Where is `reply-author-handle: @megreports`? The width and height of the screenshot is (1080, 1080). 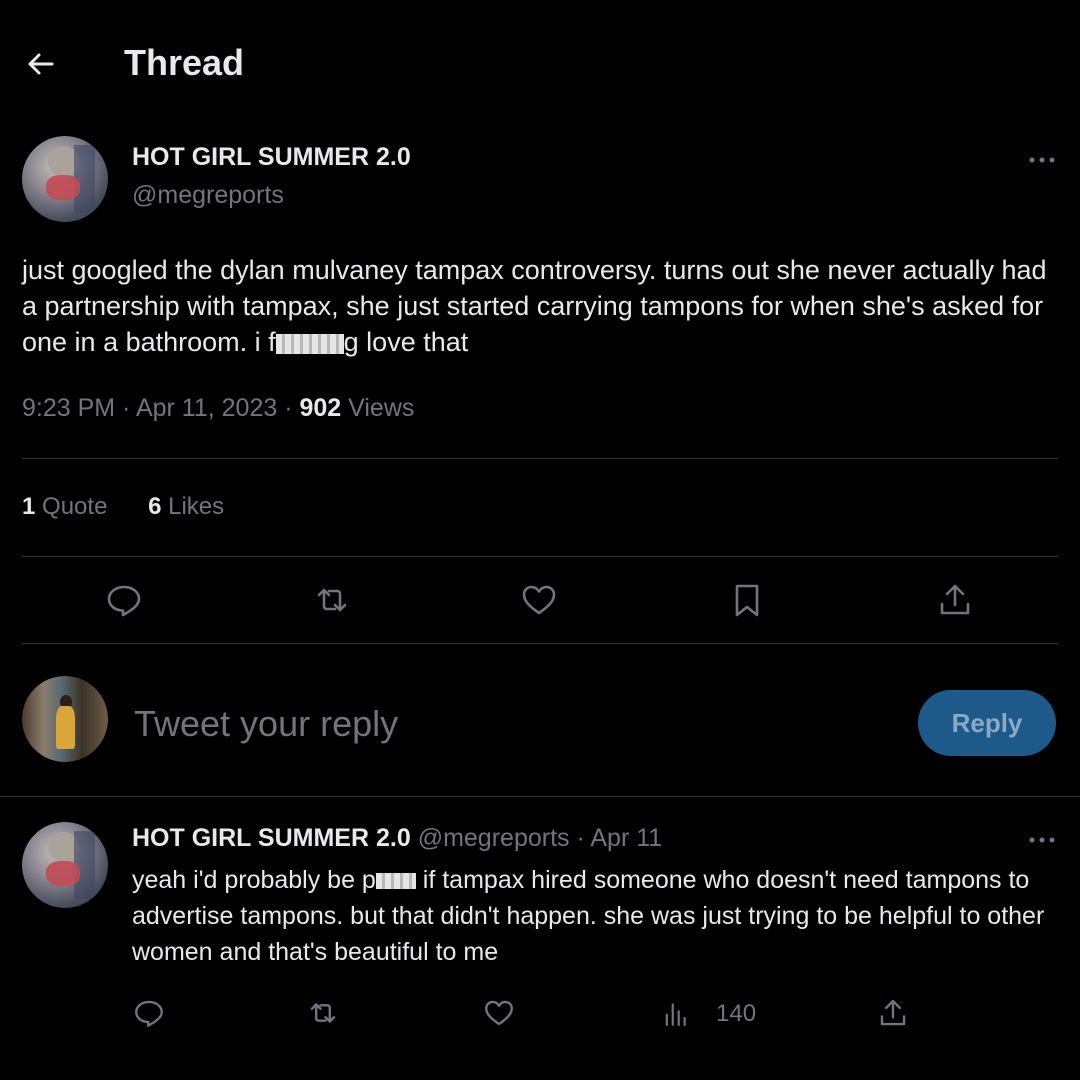 reply-author-handle: @megreports is located at coordinates (494, 838).